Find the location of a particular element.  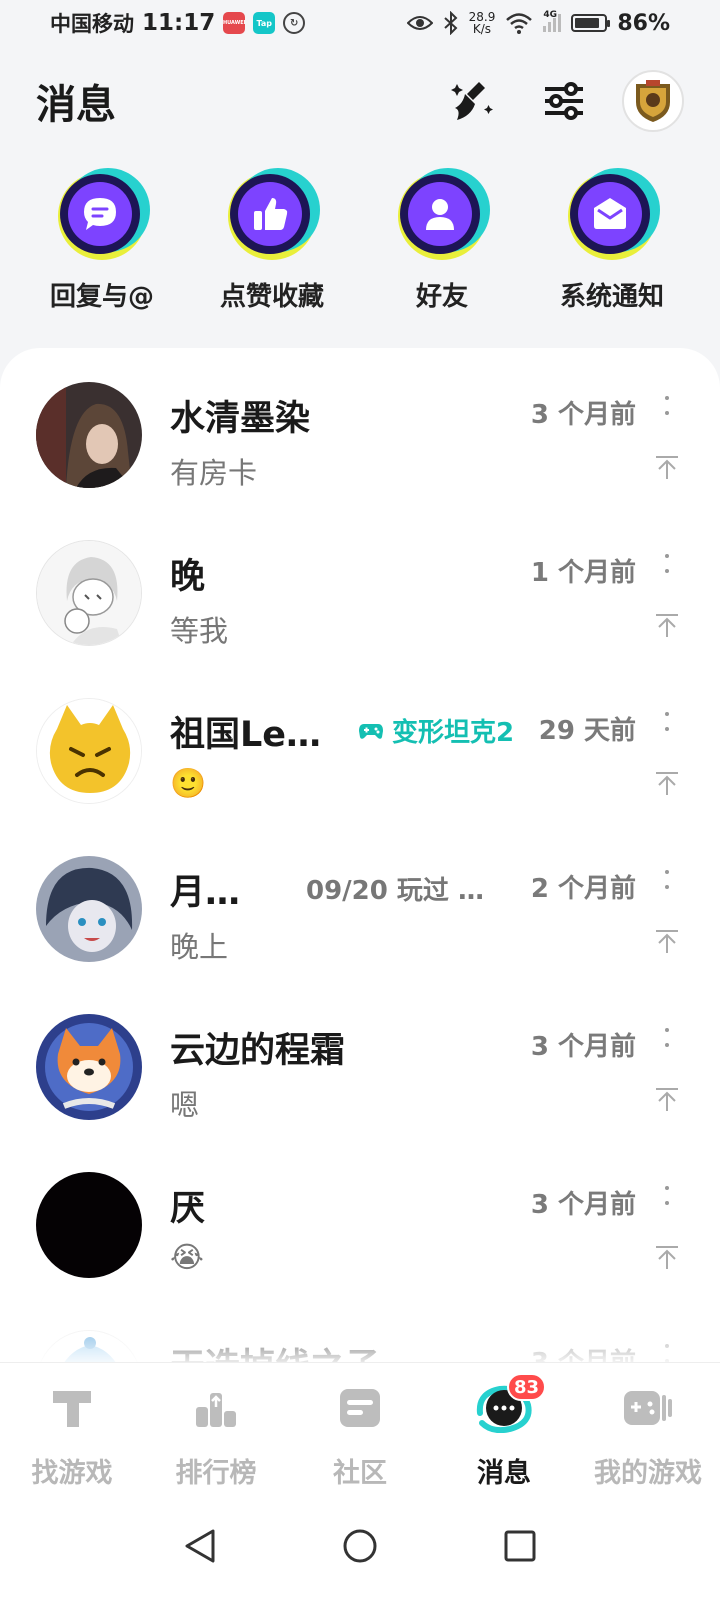

ranking-icon is located at coordinates (216, 1410).